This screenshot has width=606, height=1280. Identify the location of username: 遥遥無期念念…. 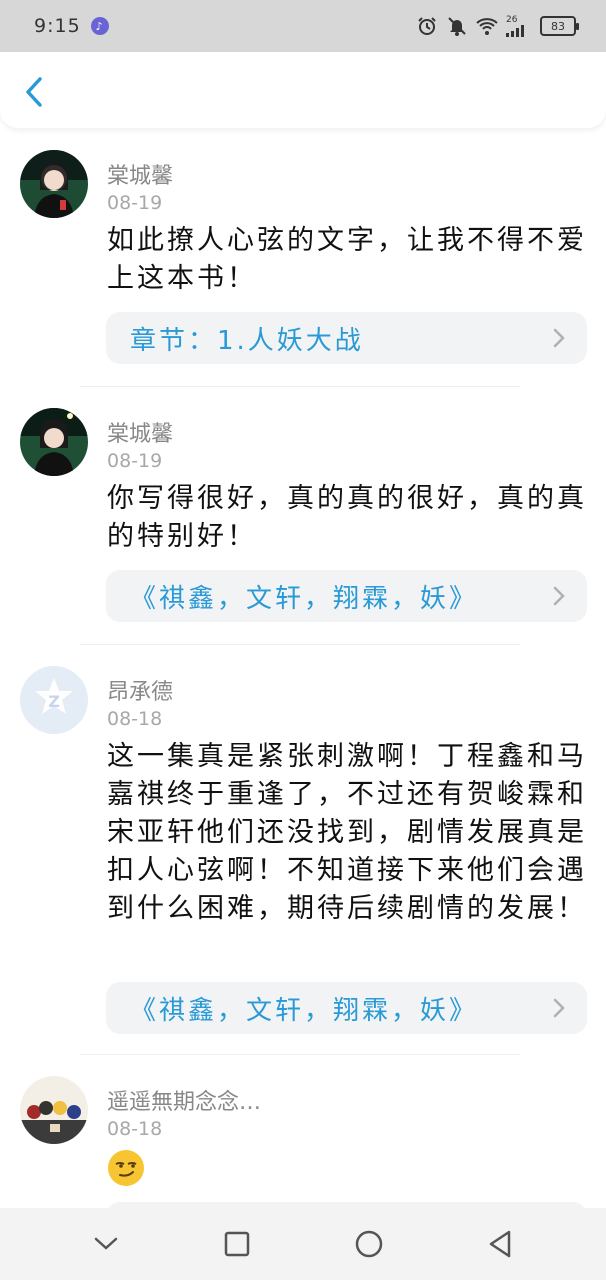
(184, 1100).